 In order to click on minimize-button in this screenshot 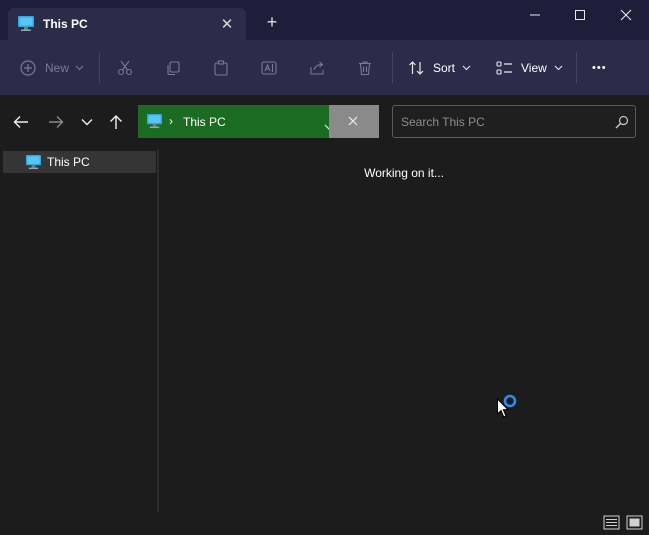, I will do `click(535, 15)`.